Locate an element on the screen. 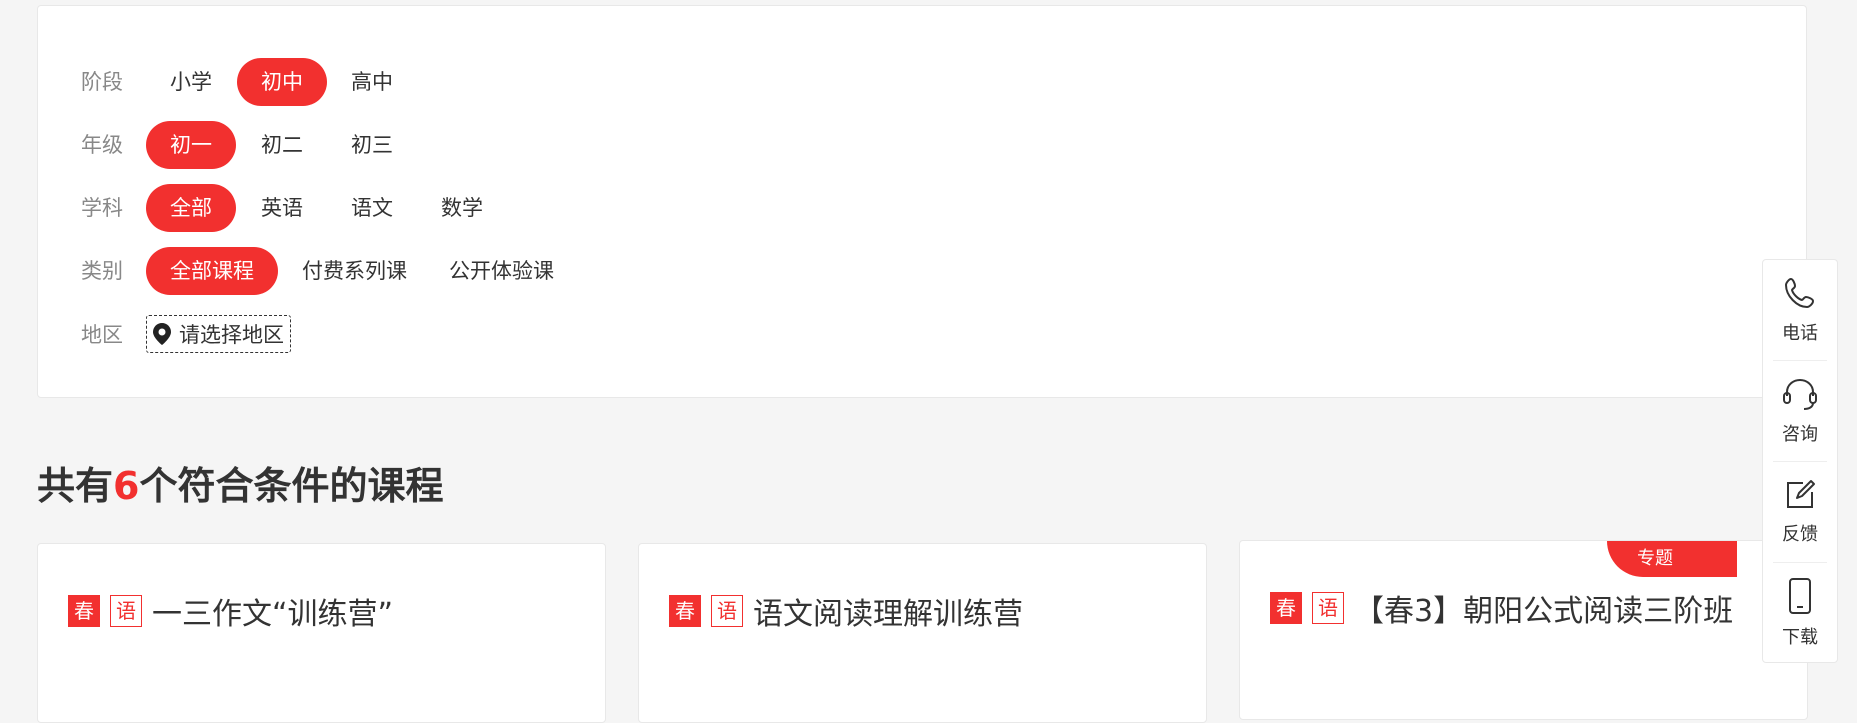 The image size is (1857, 723). sidebar-item-label: 咨询 is located at coordinates (1800, 434).